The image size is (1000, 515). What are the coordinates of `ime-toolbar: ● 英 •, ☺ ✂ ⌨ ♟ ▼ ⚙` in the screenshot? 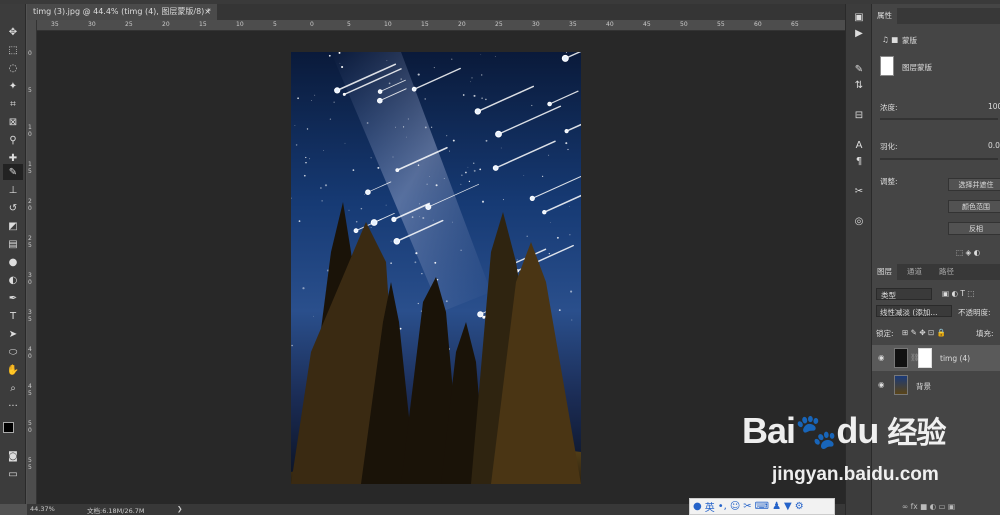 It's located at (762, 506).